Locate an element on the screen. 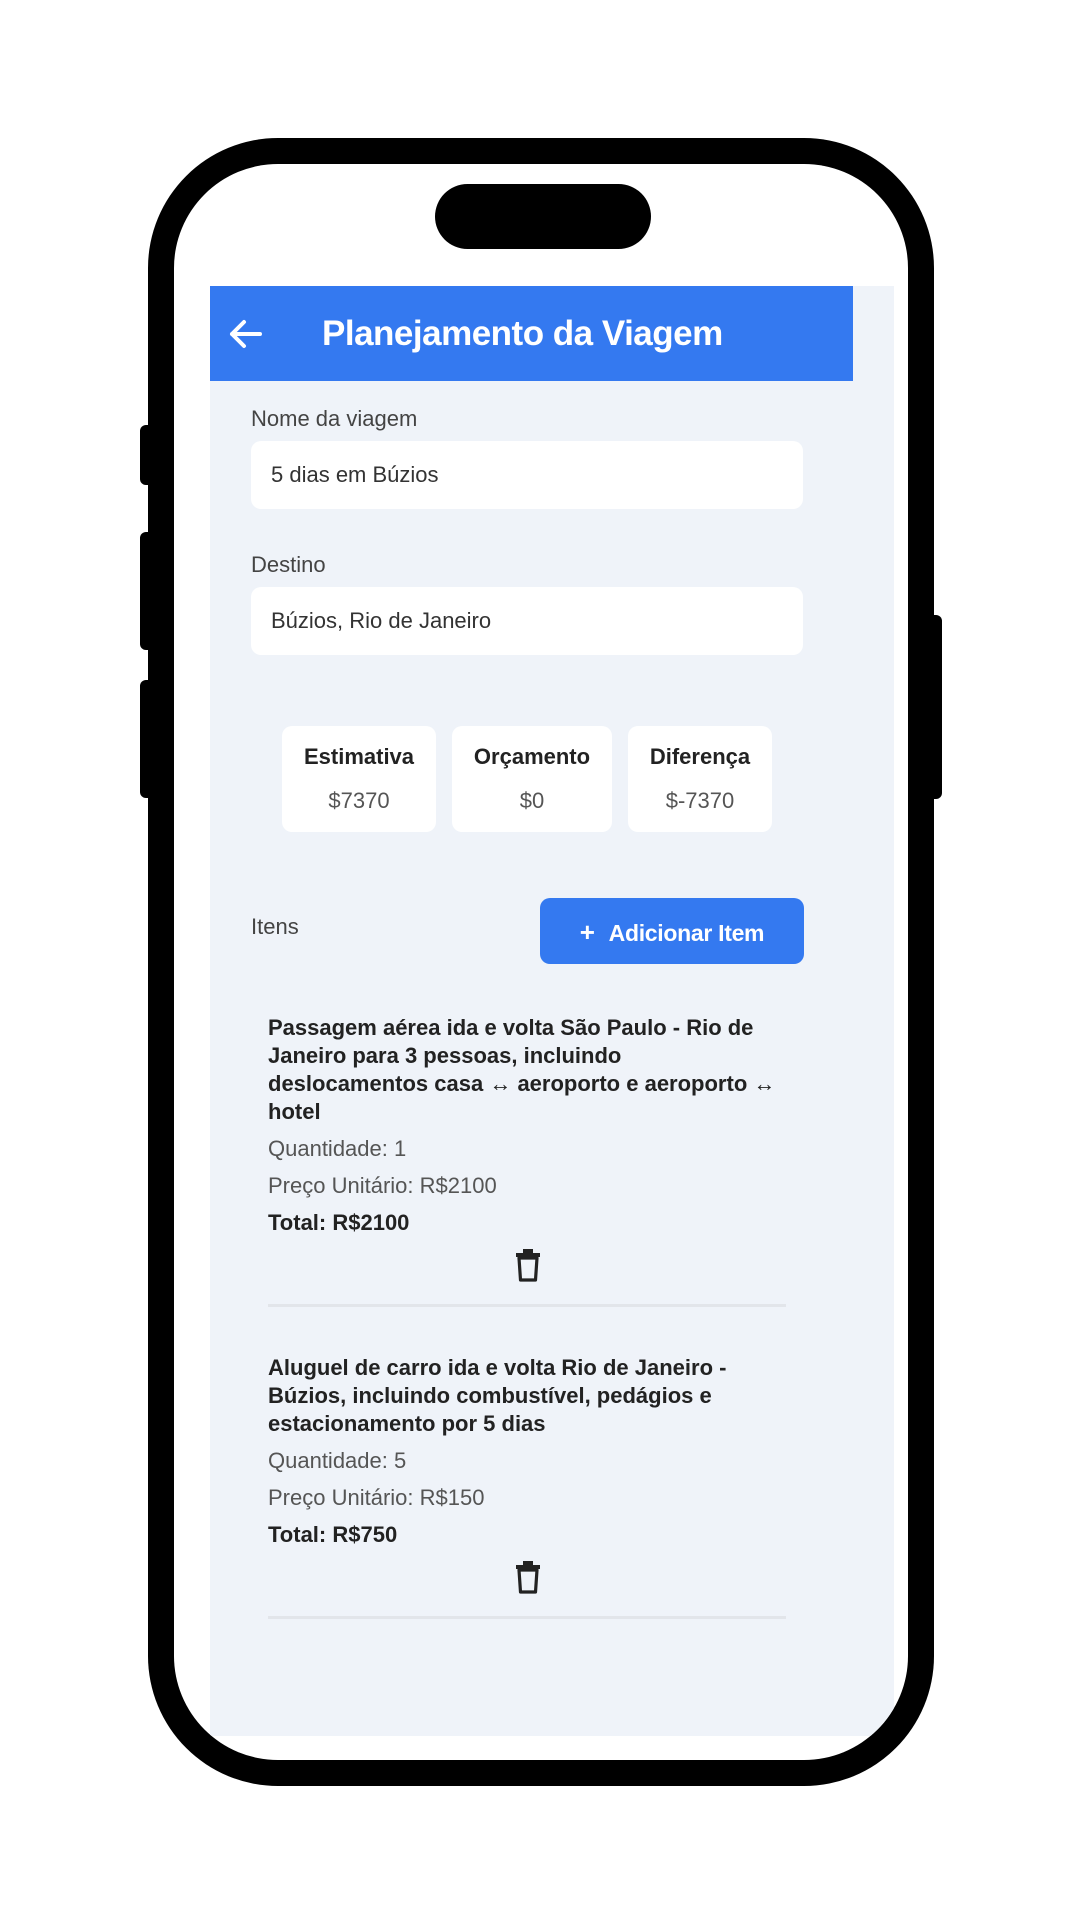 Image resolution: width=1080 pixels, height=1920 pixels. budget-value: $0 is located at coordinates (532, 800).